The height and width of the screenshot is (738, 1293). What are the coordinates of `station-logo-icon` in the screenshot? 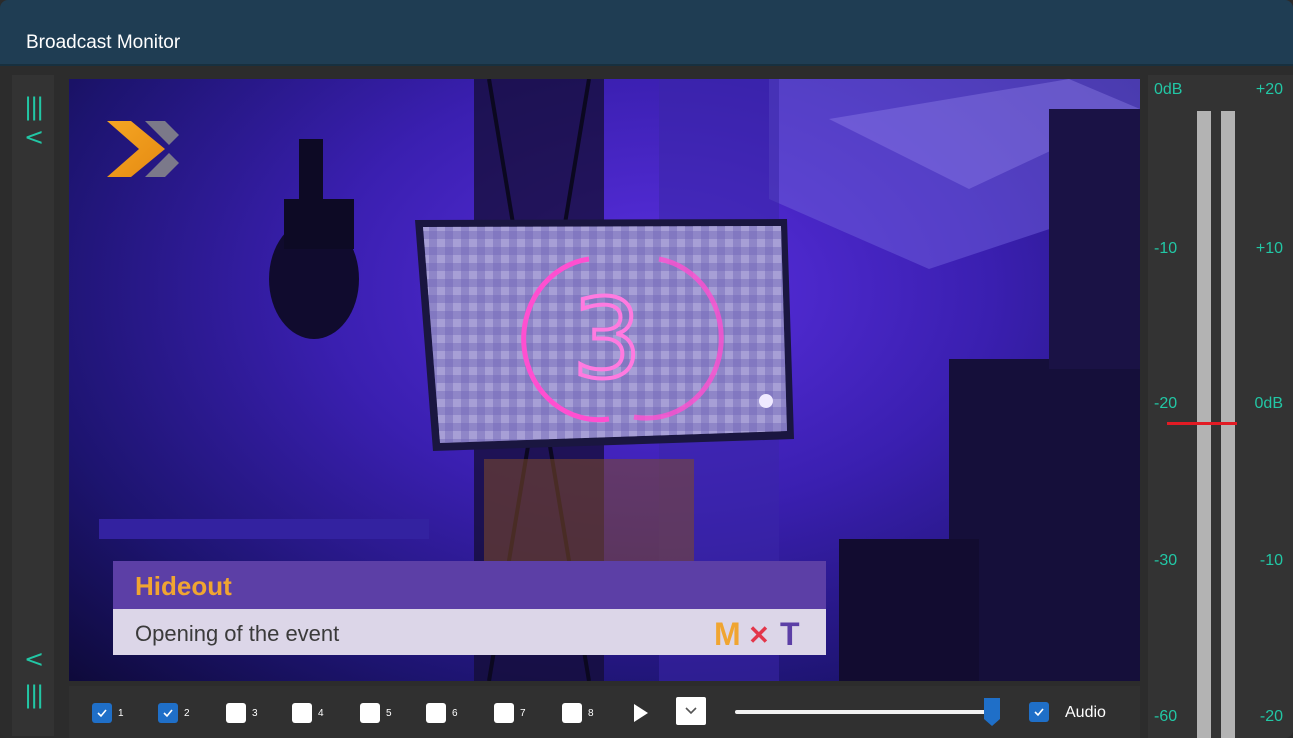 It's located at (143, 149).